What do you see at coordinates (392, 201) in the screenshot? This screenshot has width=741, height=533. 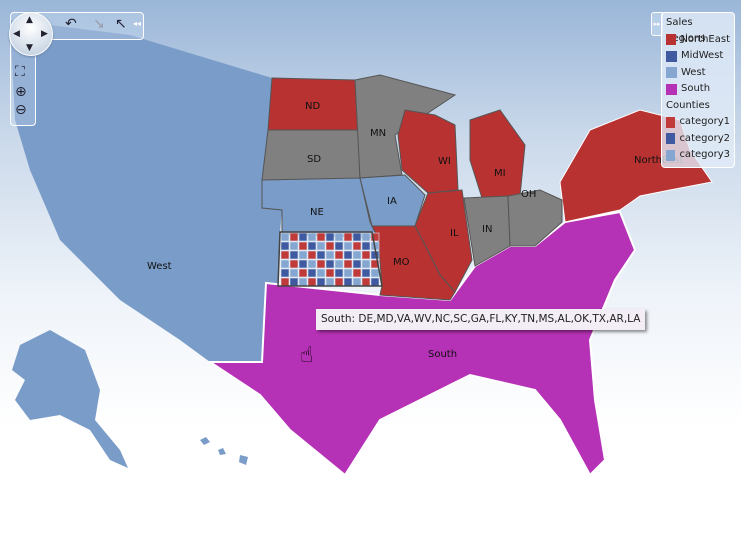 I see `state-label-ia: IA` at bounding box center [392, 201].